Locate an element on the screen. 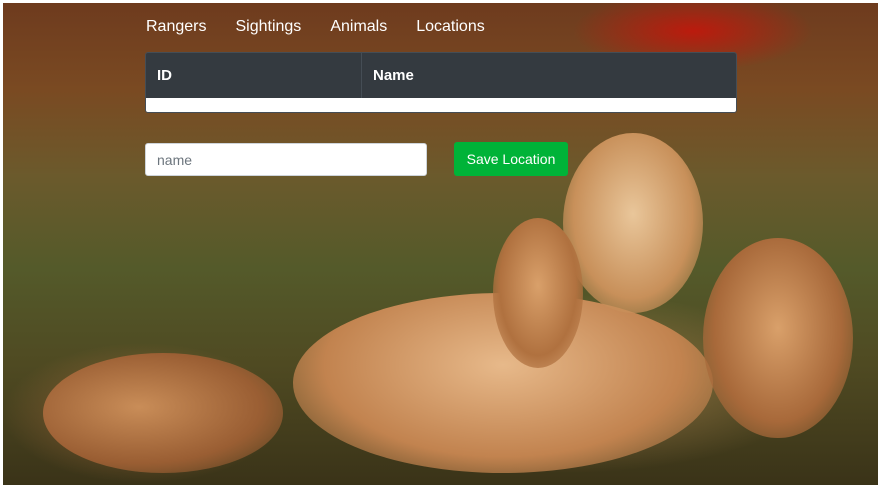  nav-rangers: Rangers is located at coordinates (176, 27).